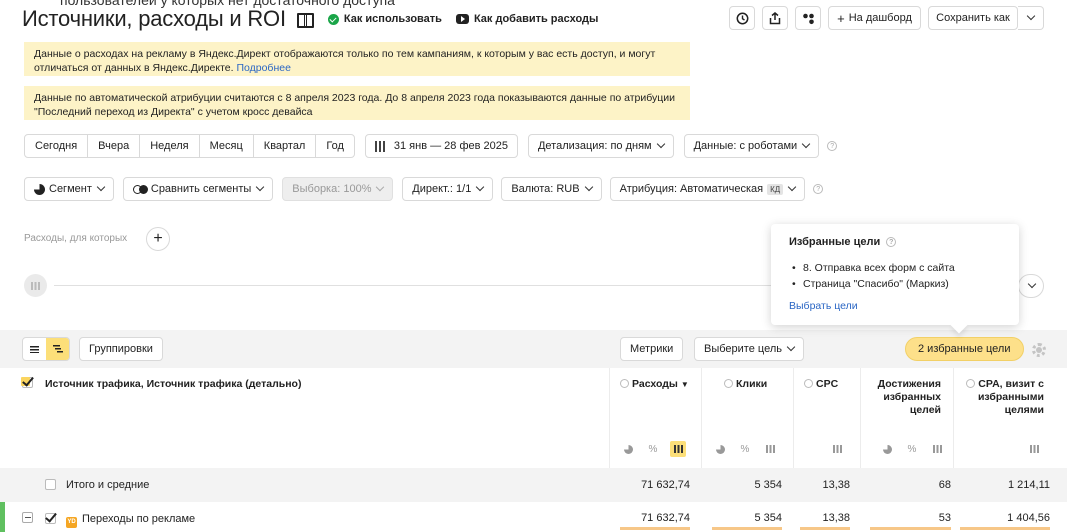 The height and width of the screenshot is (532, 1067). Describe the element at coordinates (27, 384) in the screenshot. I see `select-all-checkbox` at that location.